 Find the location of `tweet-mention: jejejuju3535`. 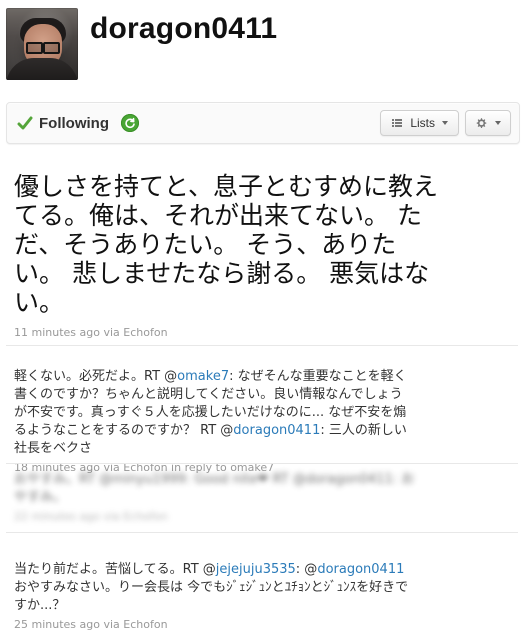

tweet-mention: jejejuju3535 is located at coordinates (256, 569).